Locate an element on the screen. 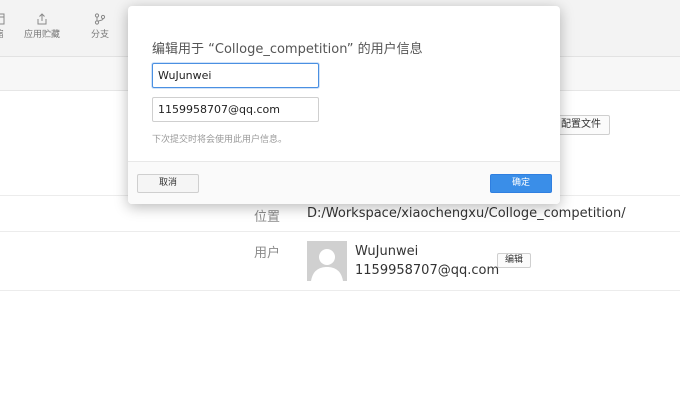  toolbar-item-branch: 分支 is located at coordinates (100, 32).